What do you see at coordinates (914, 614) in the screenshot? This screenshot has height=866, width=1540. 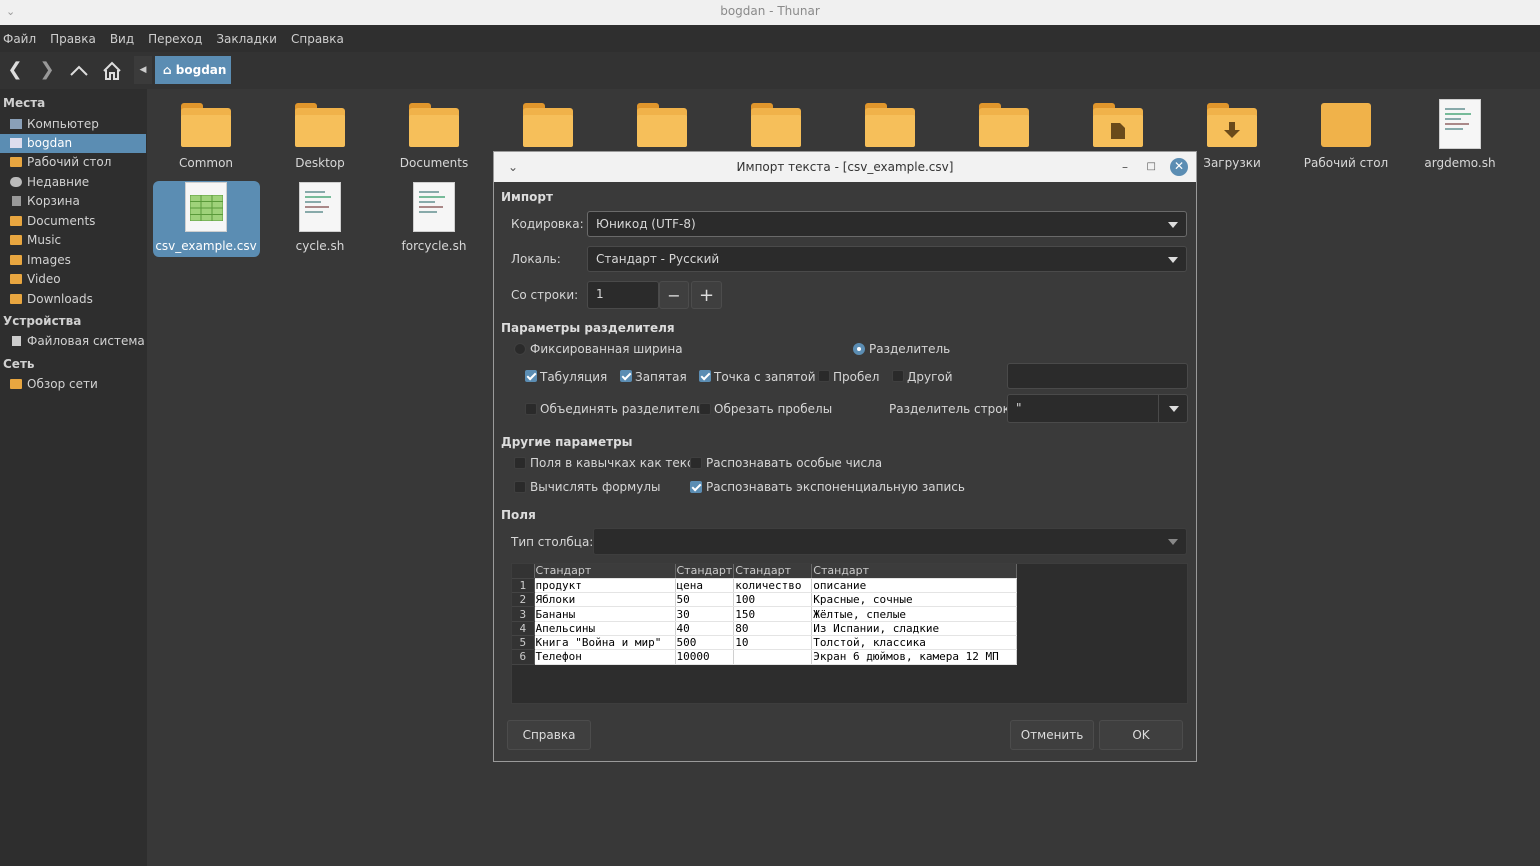 I see `cell: Жёлтые, спелые` at bounding box center [914, 614].